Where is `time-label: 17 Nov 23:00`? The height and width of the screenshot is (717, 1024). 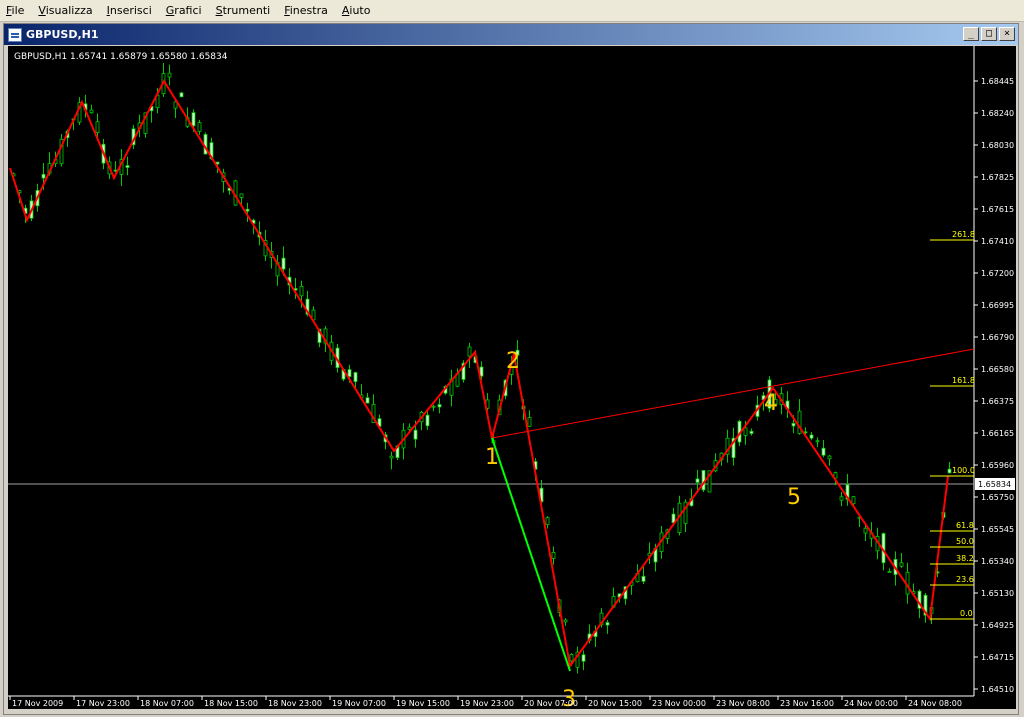
time-label: 17 Nov 23:00 is located at coordinates (103, 703).